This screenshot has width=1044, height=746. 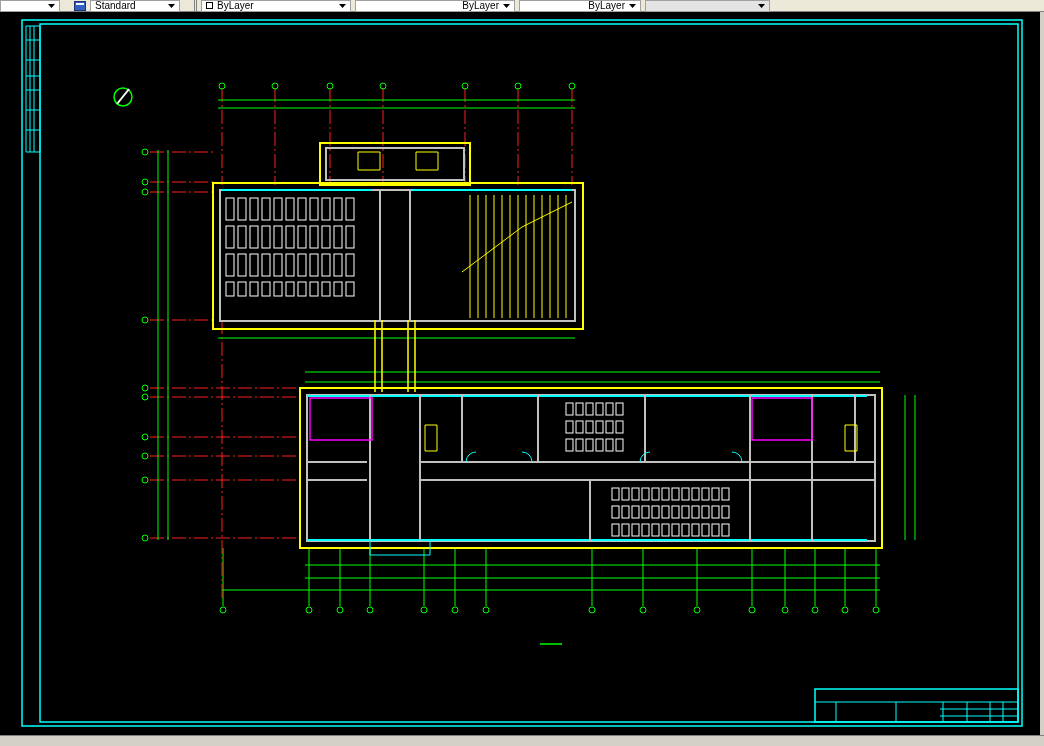 I want to click on color-swatch-icon, so click(x=209, y=5).